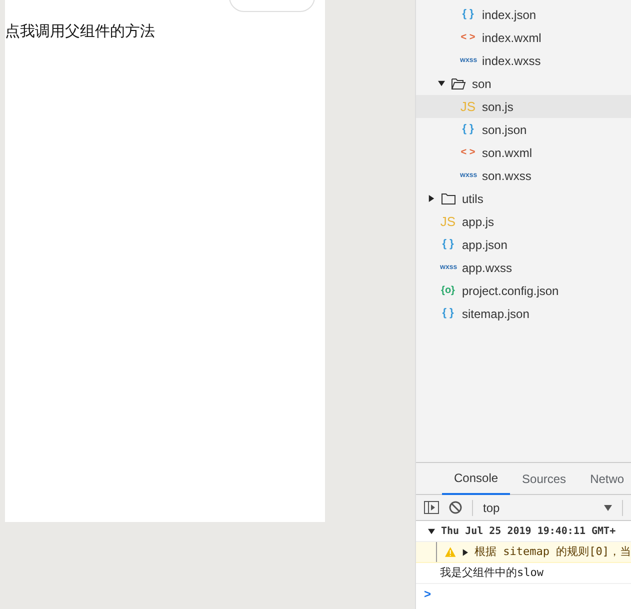  I want to click on file-row: < > son.wxml, so click(523, 152).